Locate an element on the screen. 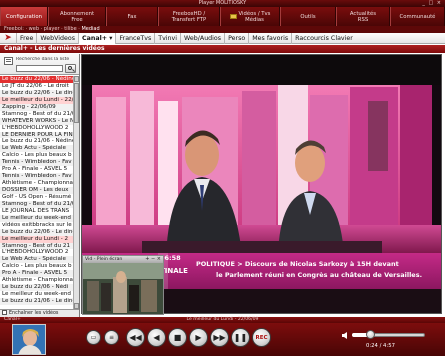 The image size is (445, 356). broadcast-channel-tag: TINALE is located at coordinates (174, 271).